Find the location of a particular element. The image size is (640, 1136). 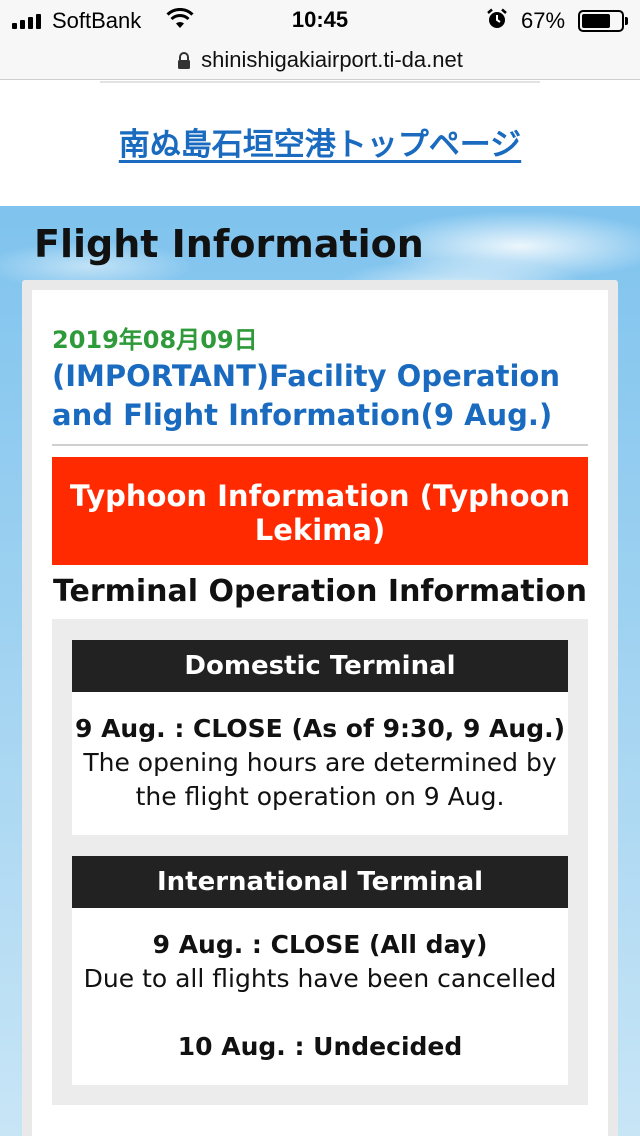

lock-icon is located at coordinates (184, 60).